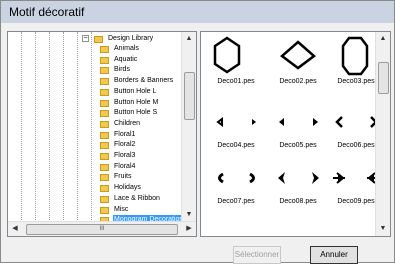  What do you see at coordinates (189, 229) in the screenshot?
I see `scroll-right-arrow-icon: ▶` at bounding box center [189, 229].